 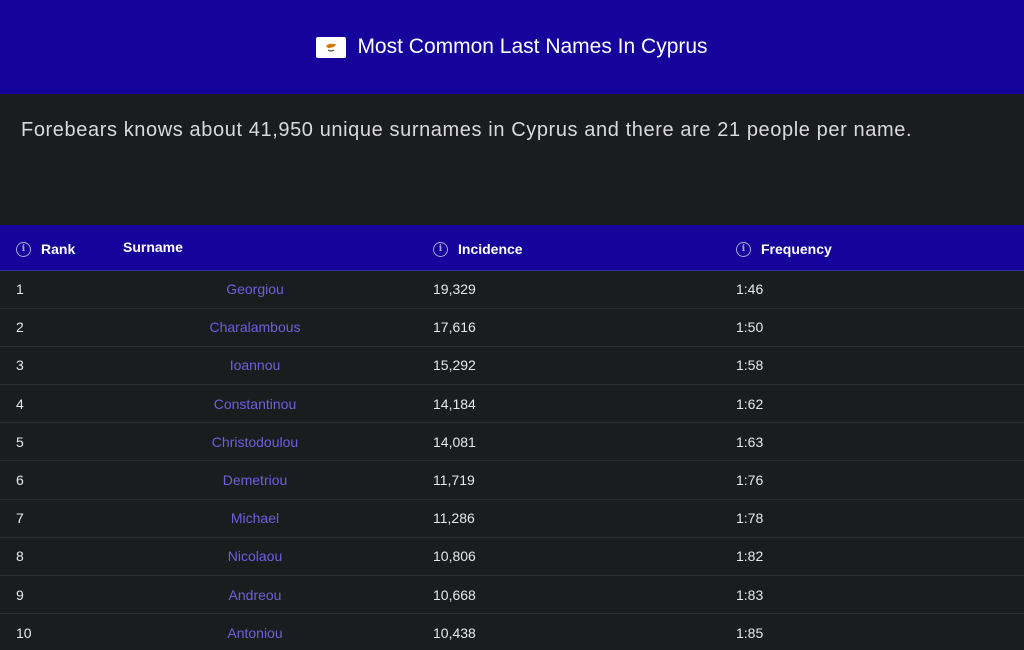 What do you see at coordinates (255, 480) in the screenshot?
I see `surname-link: Demetriou` at bounding box center [255, 480].